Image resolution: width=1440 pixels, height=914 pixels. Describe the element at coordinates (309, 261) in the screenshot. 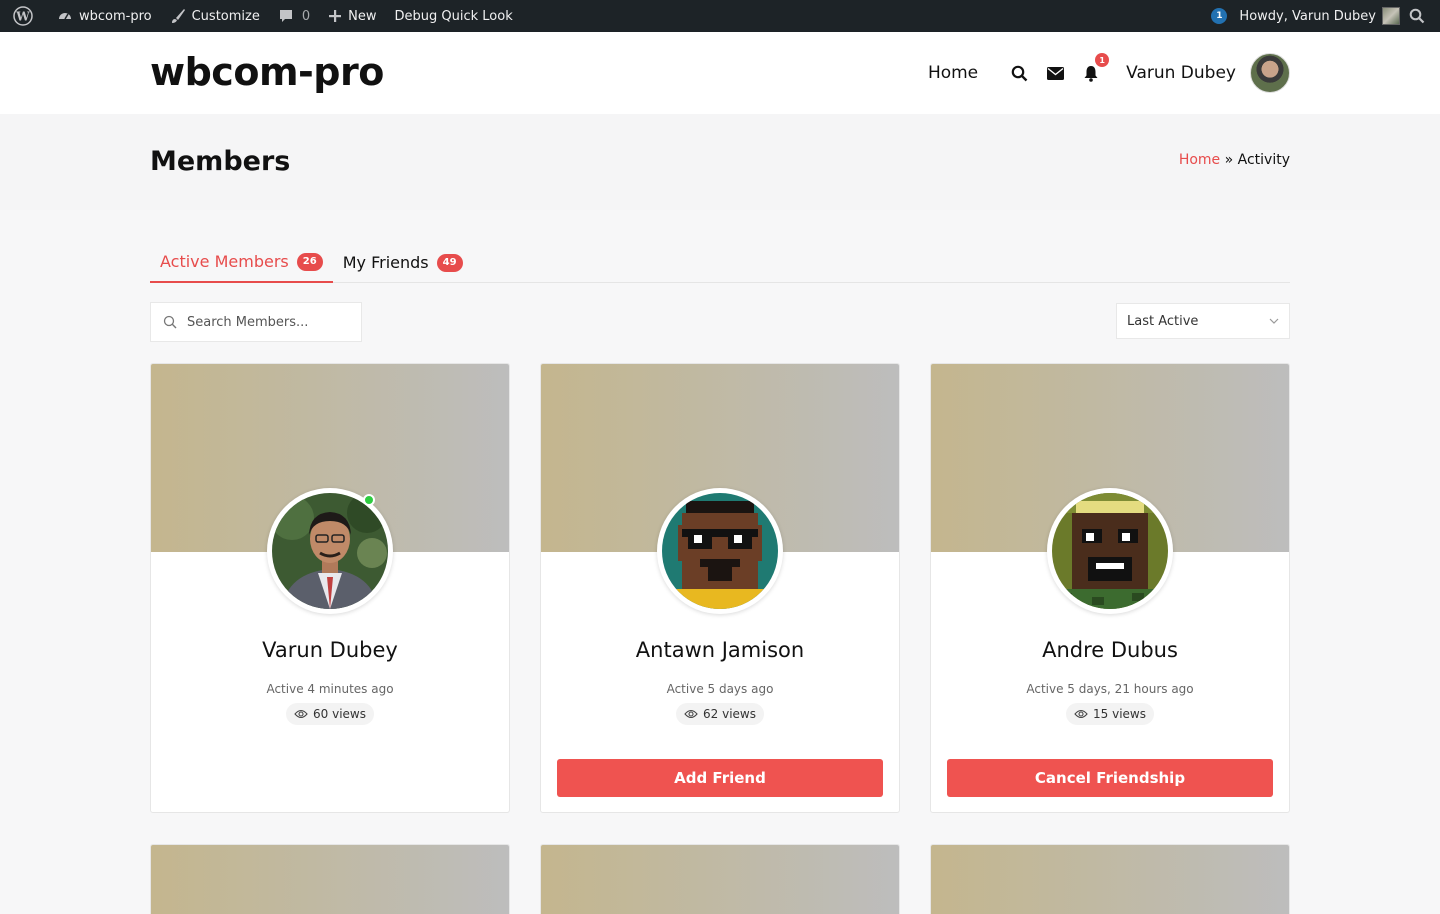

I see `tab-active-members-count: 26` at that location.